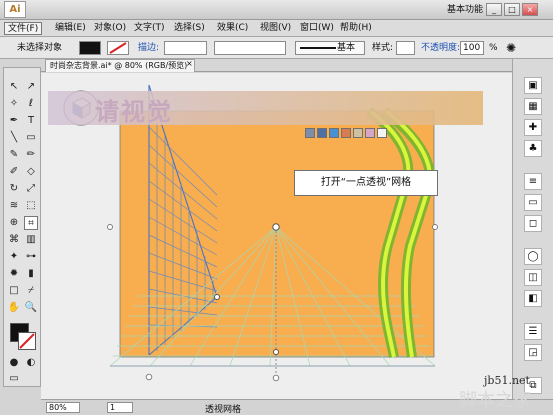 The height and width of the screenshot is (415, 553). Describe the element at coordinates (533, 202) in the screenshot. I see `gradient-panel-icon: ▭` at that location.